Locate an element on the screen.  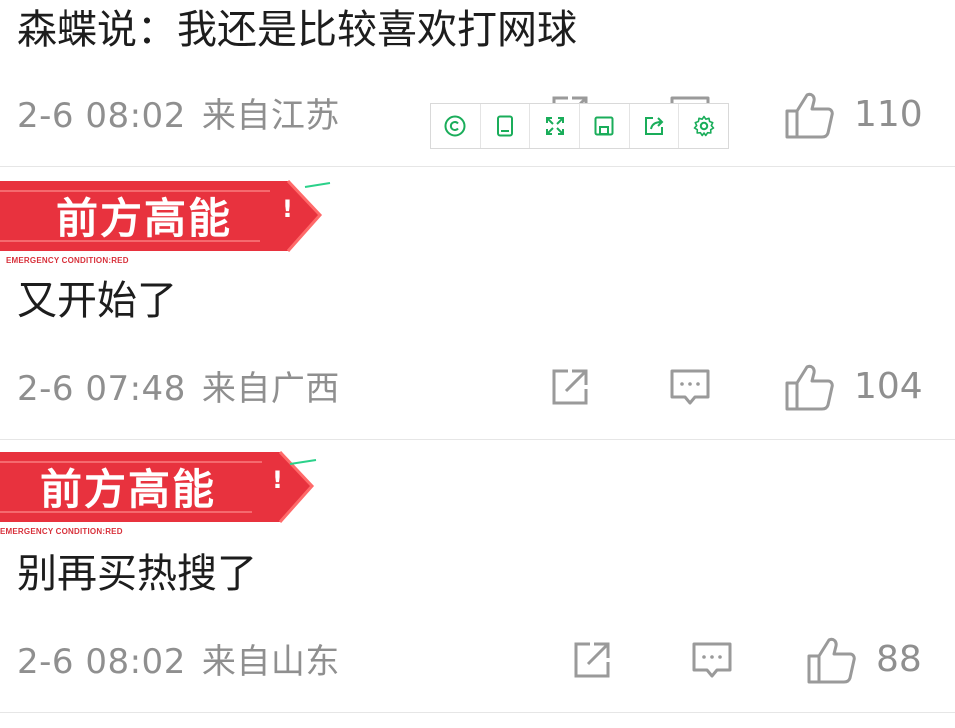
comment-text: 森蝶说：我还是比较喜欢打网球 is located at coordinates (297, 30).